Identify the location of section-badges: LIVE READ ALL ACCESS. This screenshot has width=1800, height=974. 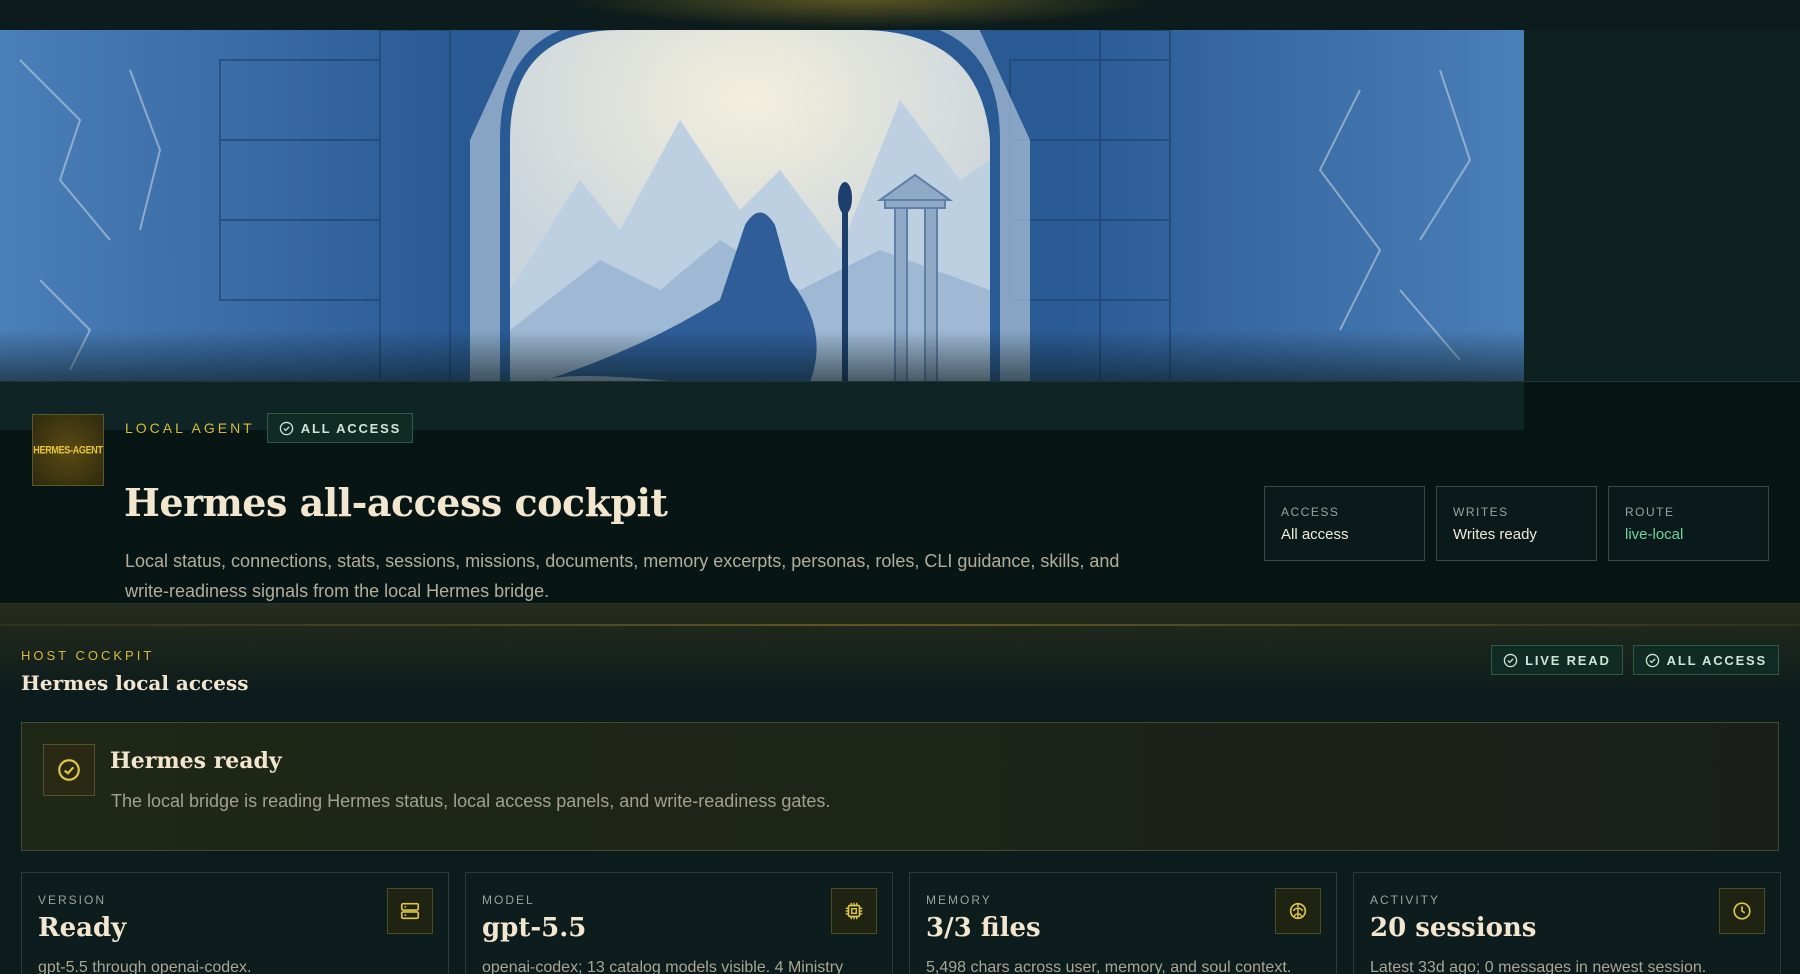
(1635, 660).